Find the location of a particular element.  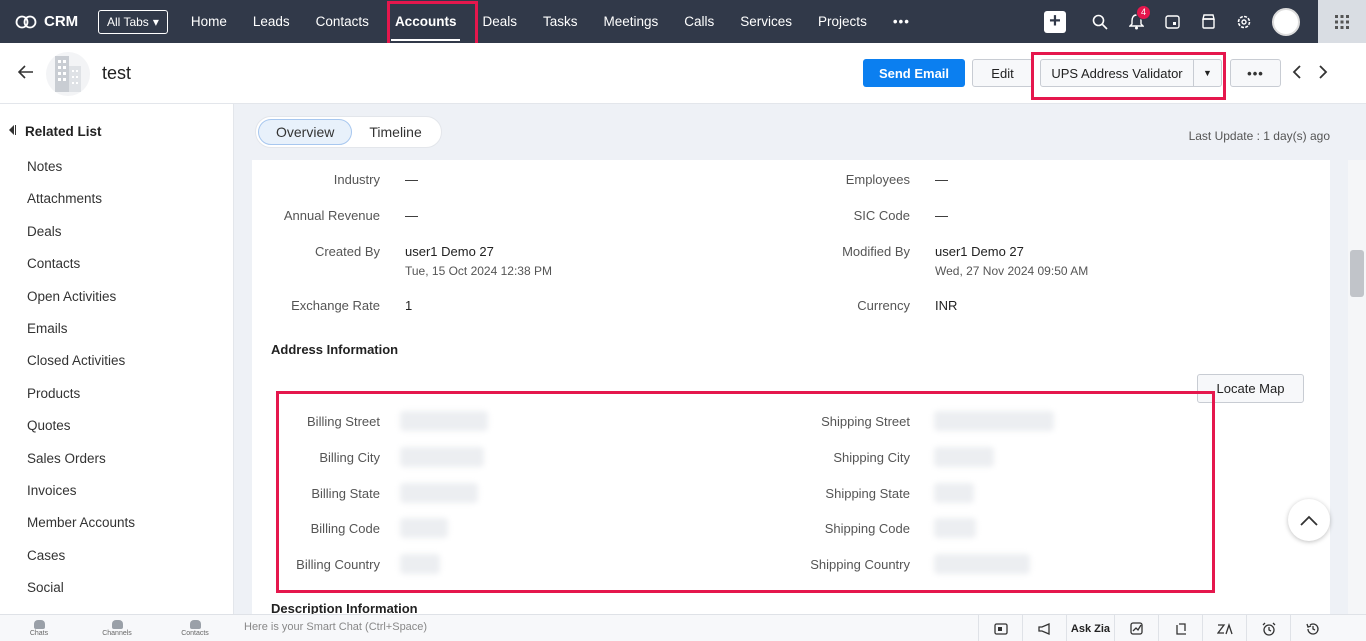

content-scrollbar is located at coordinates (1357, 387).